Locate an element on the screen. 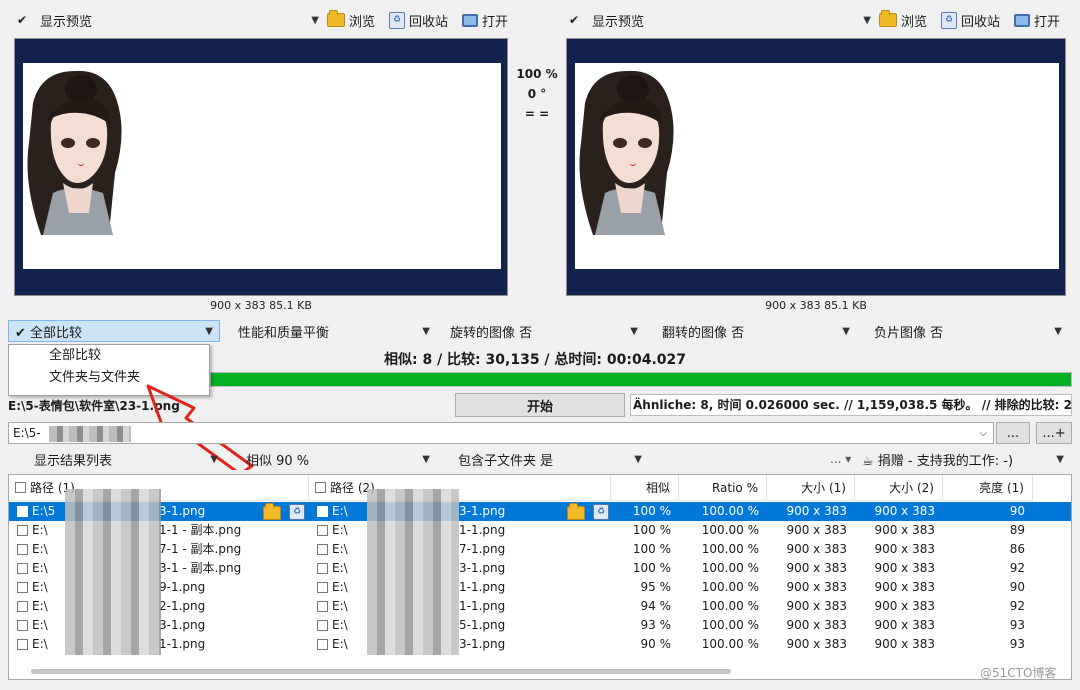 Image resolution: width=1080 pixels, height=690 pixels. left-mode-label: 显示预览 is located at coordinates (66, 20).